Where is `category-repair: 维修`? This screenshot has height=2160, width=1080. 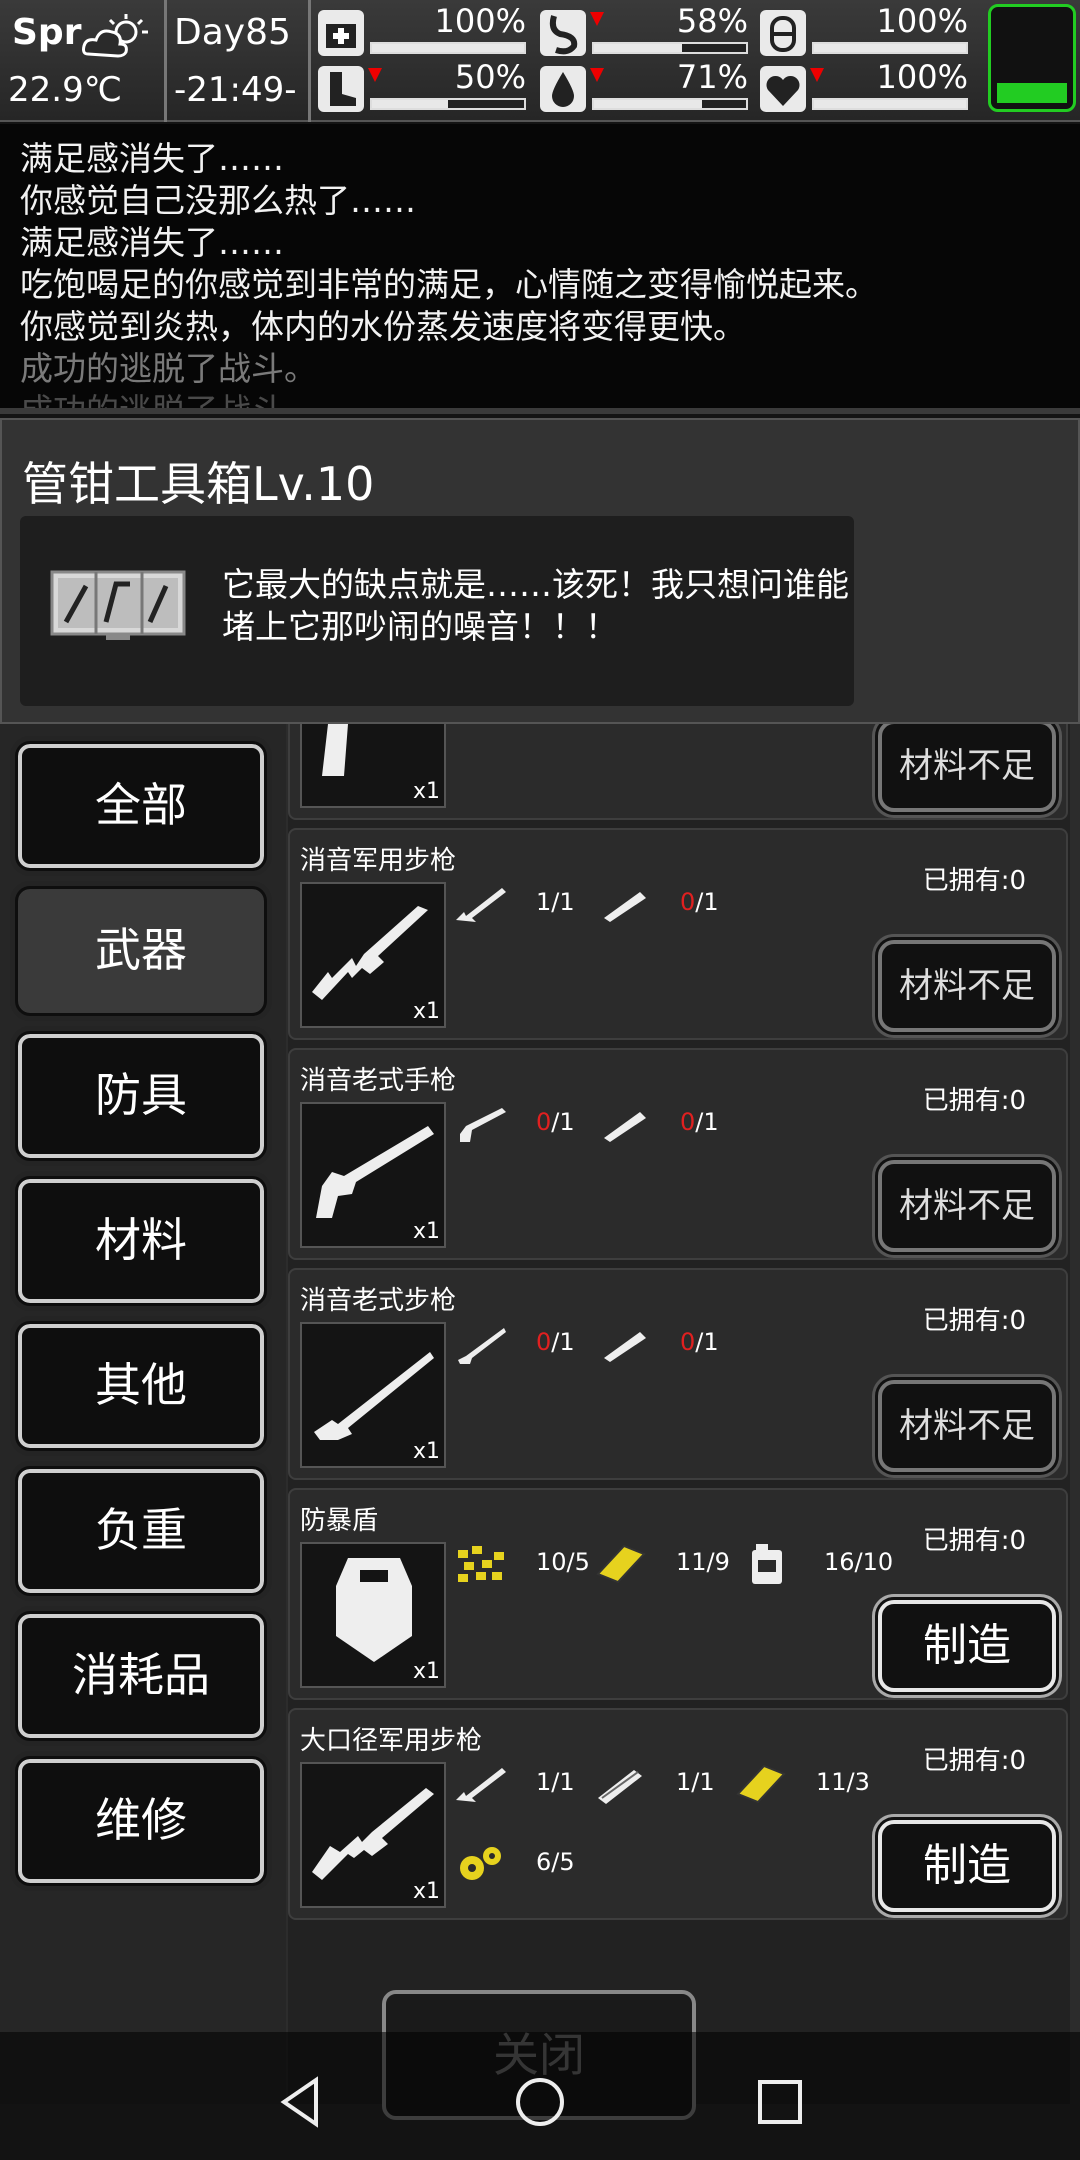 category-repair: 维修 is located at coordinates (141, 1821).